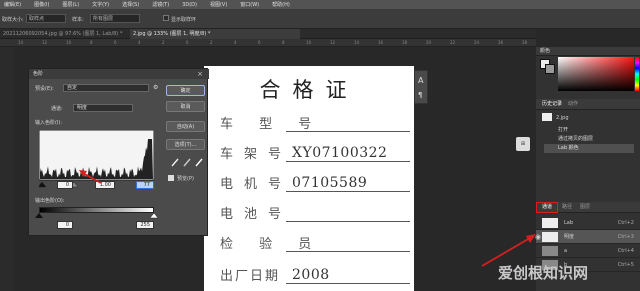  I want to click on input-white-field: 77, so click(145, 185).